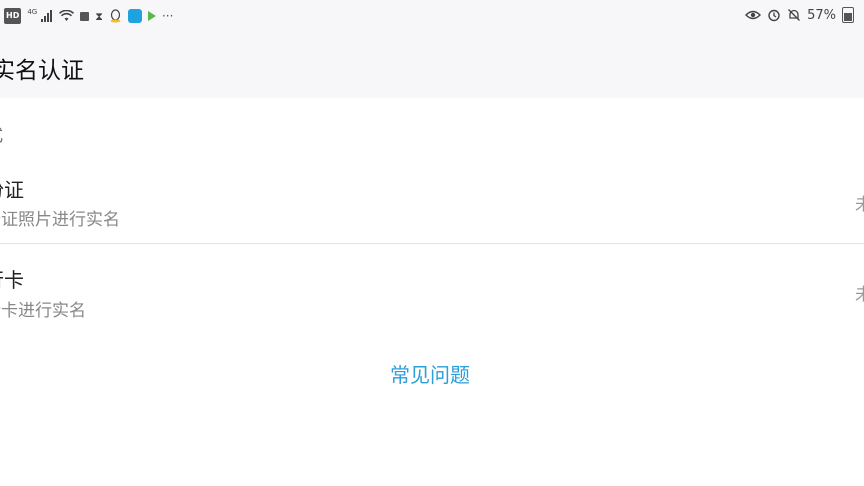  Describe the element at coordinates (1, 133) in the screenshot. I see `section-label: 式` at that location.